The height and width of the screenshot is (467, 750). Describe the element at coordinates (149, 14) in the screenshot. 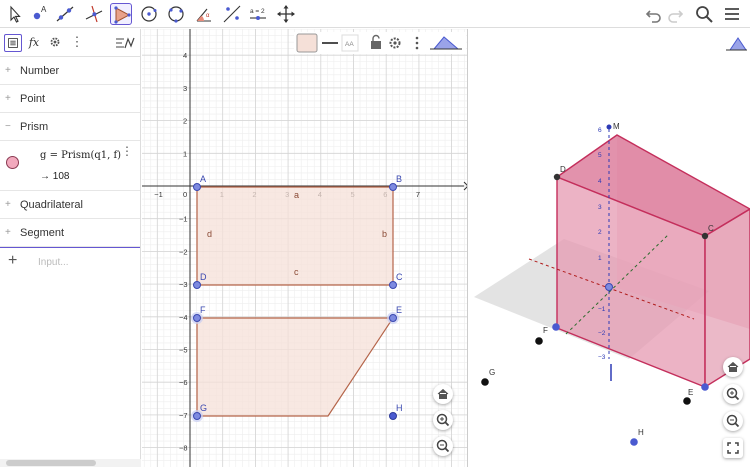

I see `circle-tool-icon` at that location.